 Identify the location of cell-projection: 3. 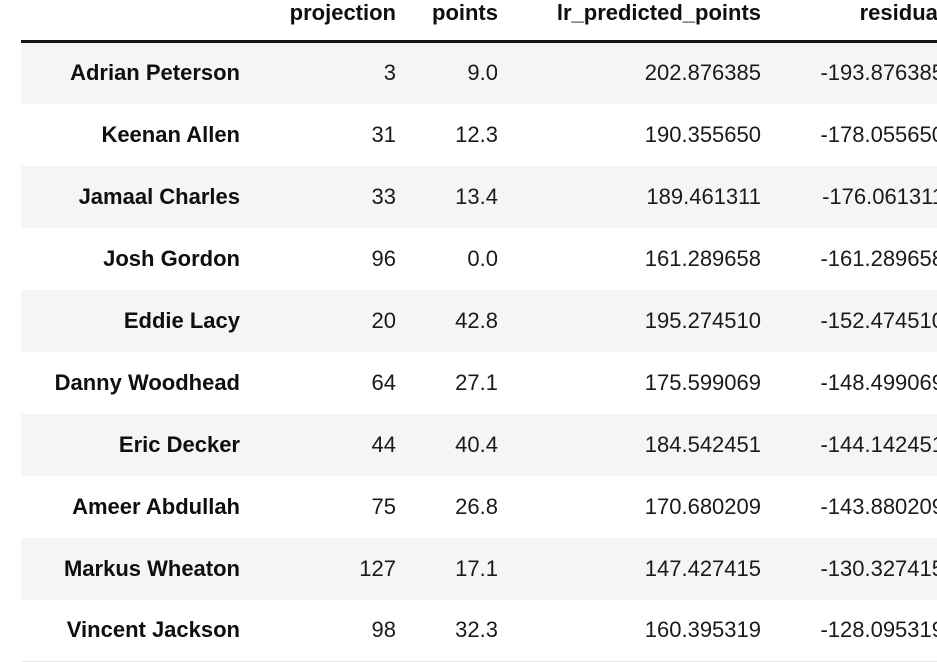
(327, 72).